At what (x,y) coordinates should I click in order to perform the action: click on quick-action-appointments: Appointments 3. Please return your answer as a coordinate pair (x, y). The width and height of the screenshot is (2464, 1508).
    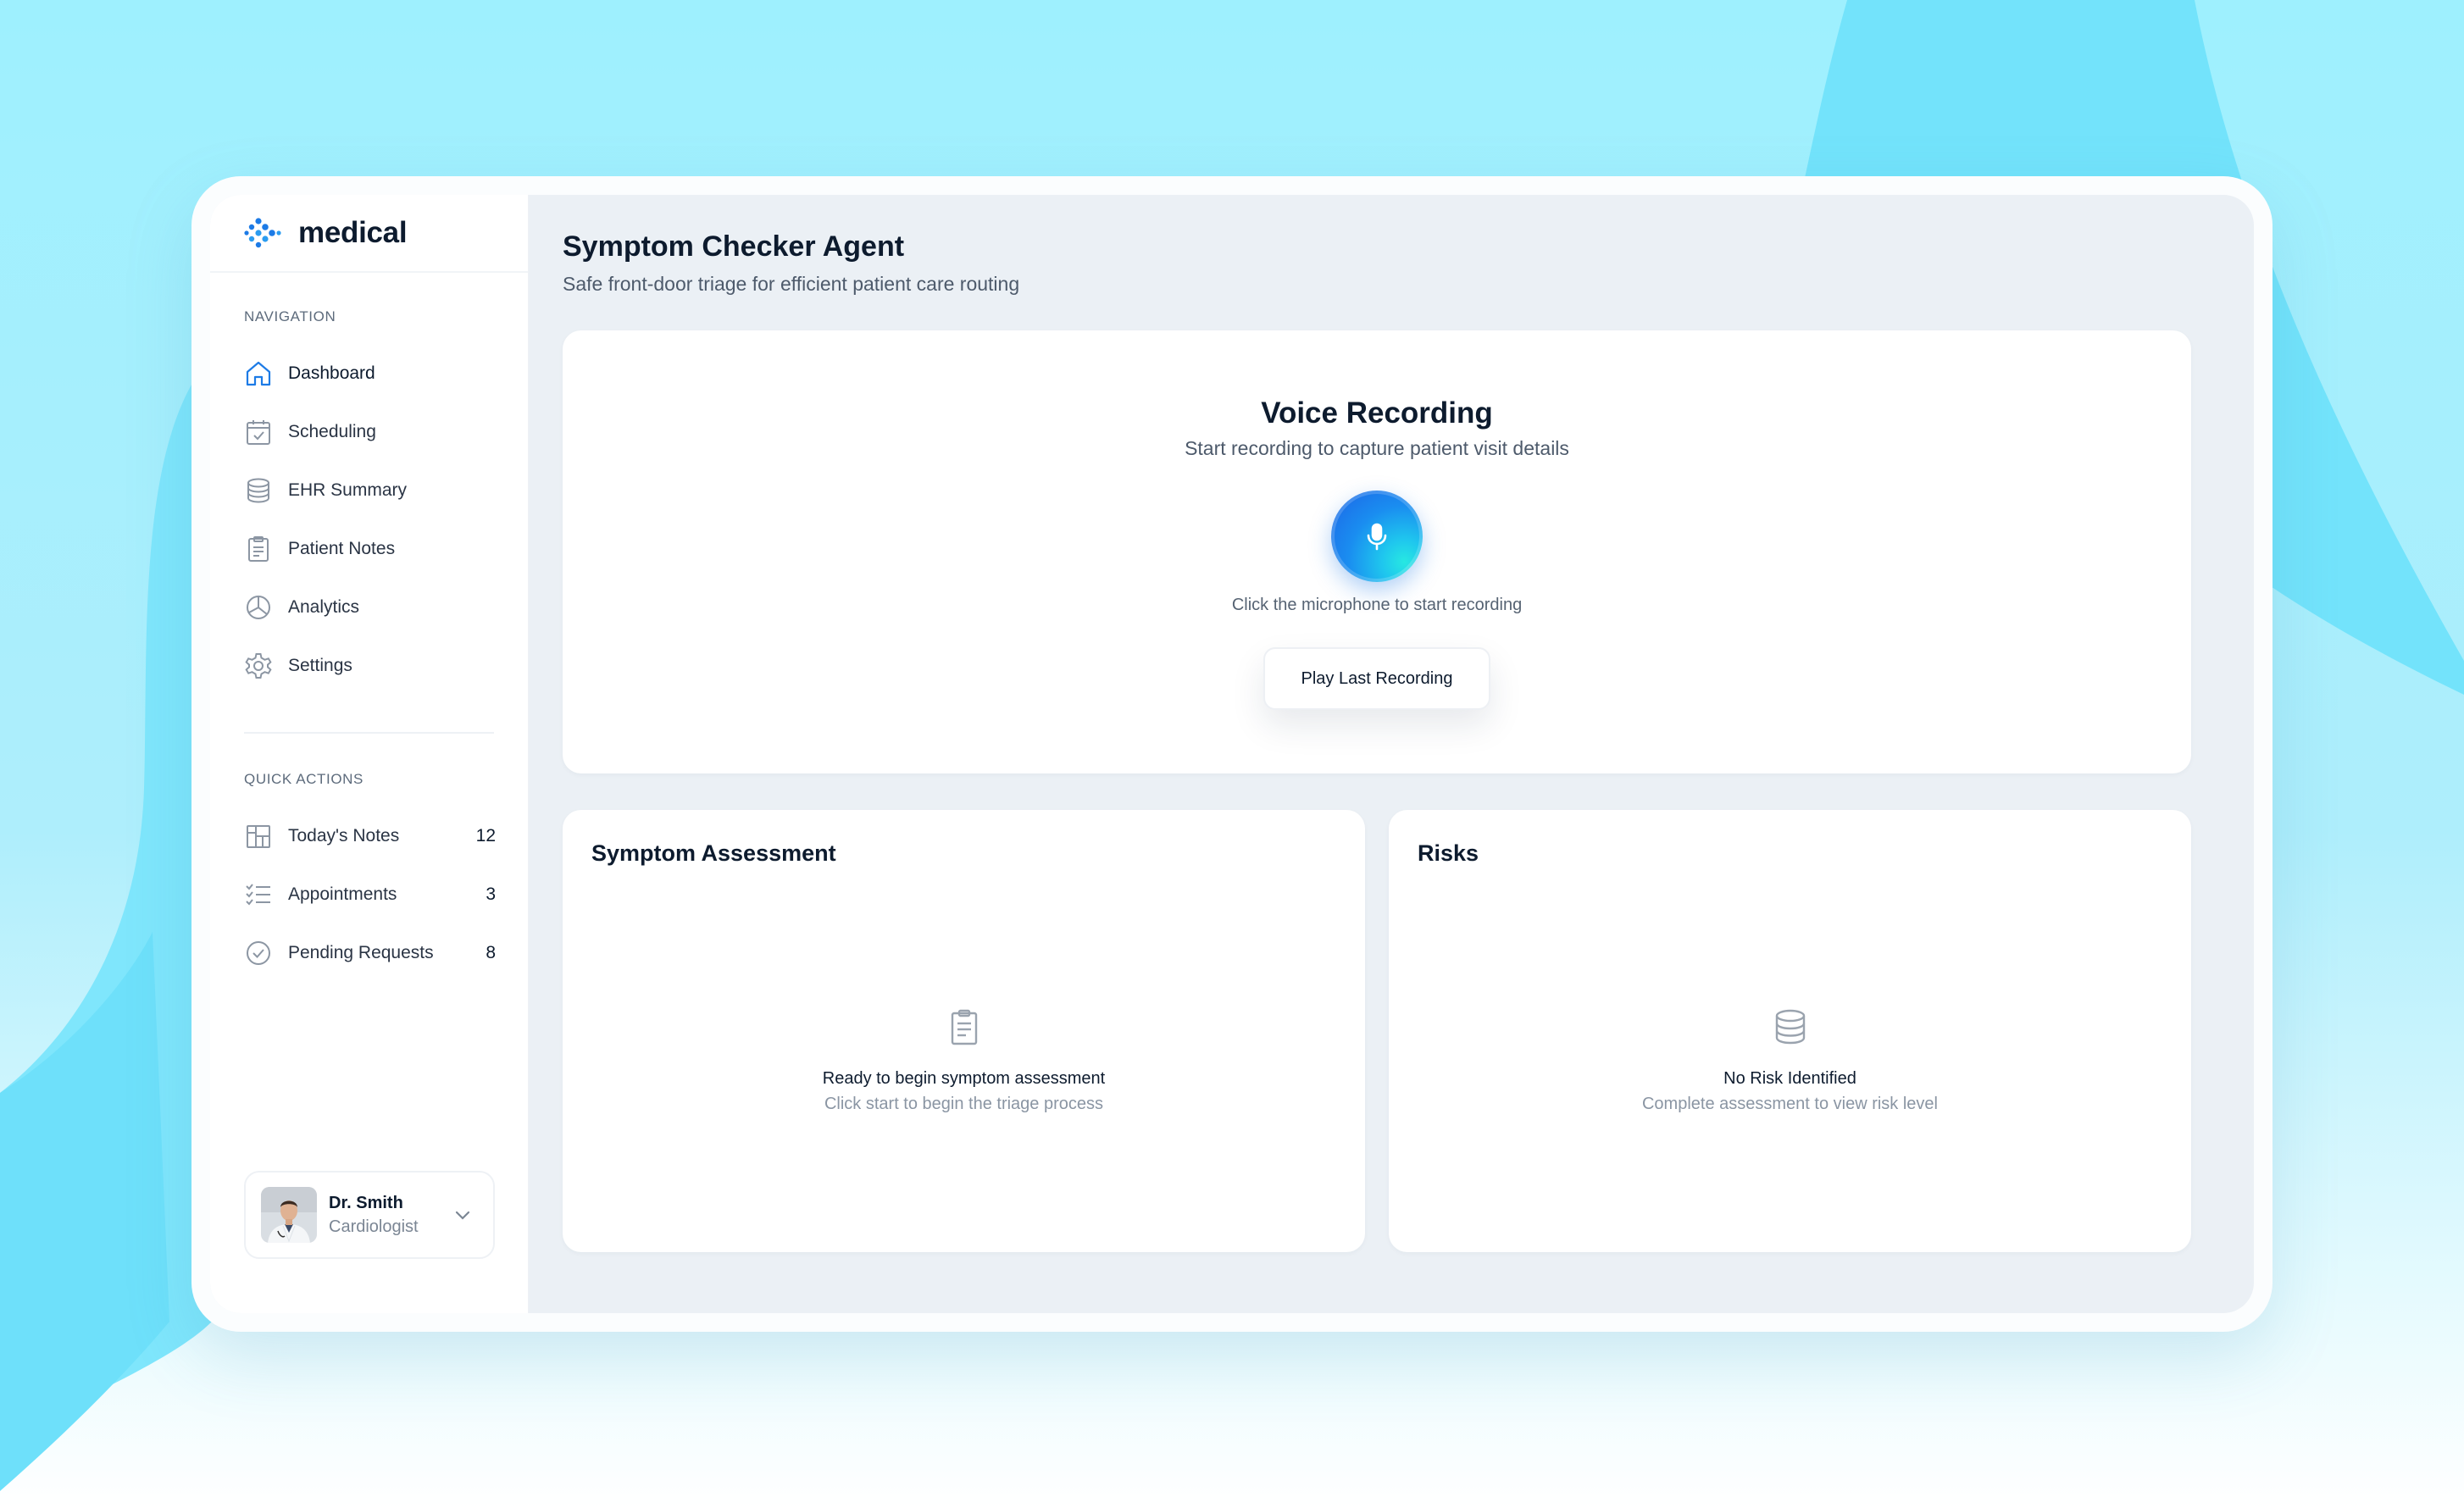
    Looking at the image, I should click on (369, 894).